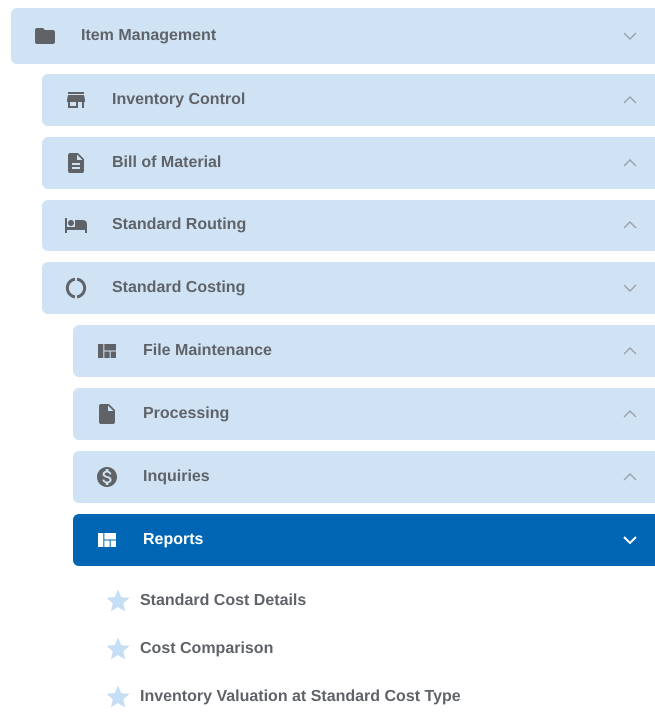 The width and height of the screenshot is (655, 721). What do you see at coordinates (348, 162) in the screenshot?
I see `menu-group: Bill of Material` at bounding box center [348, 162].